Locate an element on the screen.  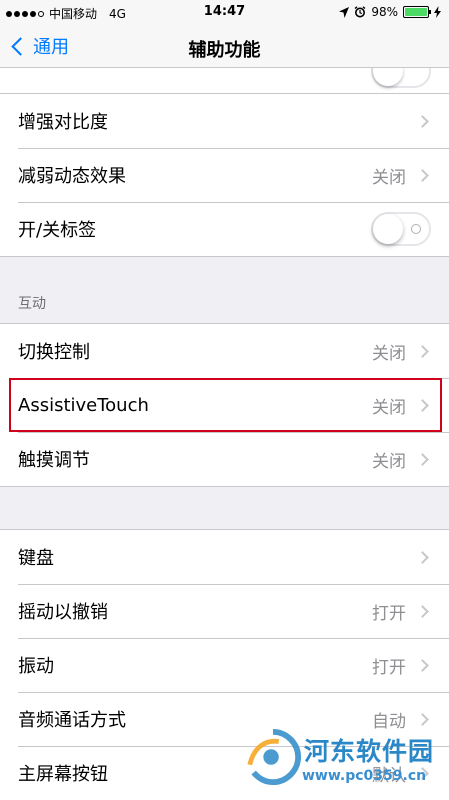
row-label: 主屏幕按钮 is located at coordinates (63, 774).